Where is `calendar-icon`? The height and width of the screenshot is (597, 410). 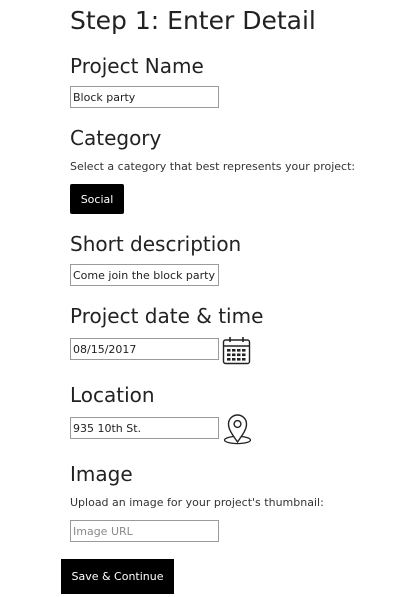
calendar-icon is located at coordinates (236, 350).